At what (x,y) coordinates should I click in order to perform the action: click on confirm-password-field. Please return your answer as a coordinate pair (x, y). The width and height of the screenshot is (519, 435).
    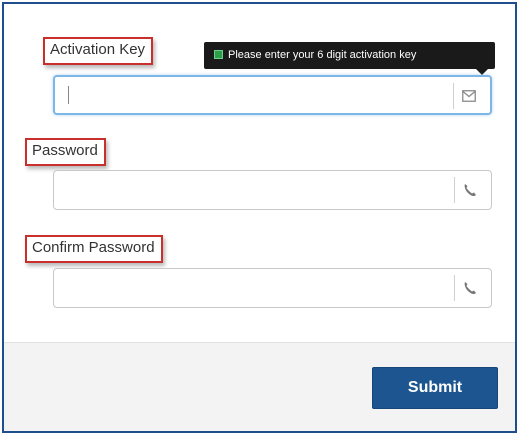
    Looking at the image, I should click on (272, 288).